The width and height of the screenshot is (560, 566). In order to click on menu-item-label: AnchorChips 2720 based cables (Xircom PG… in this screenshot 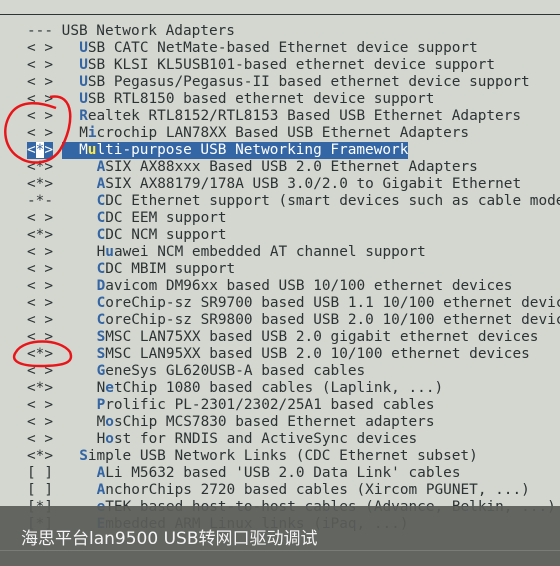, I will do `click(313, 490)`.